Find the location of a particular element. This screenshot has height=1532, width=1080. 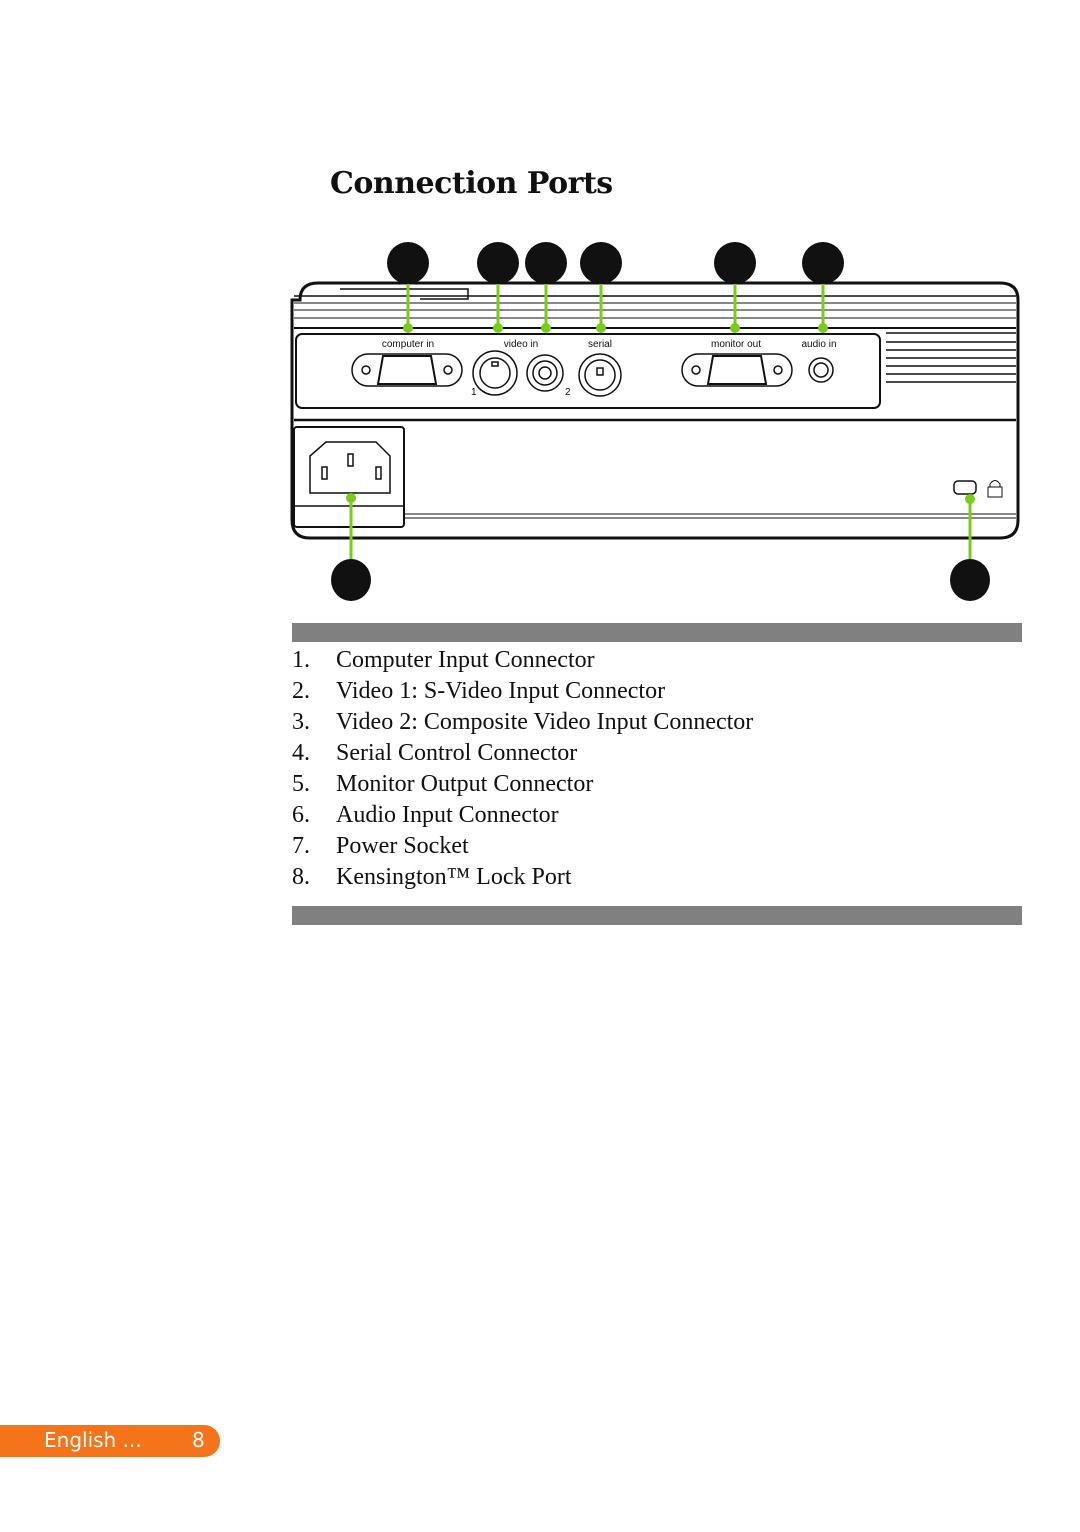

vent-grille is located at coordinates (951, 357).